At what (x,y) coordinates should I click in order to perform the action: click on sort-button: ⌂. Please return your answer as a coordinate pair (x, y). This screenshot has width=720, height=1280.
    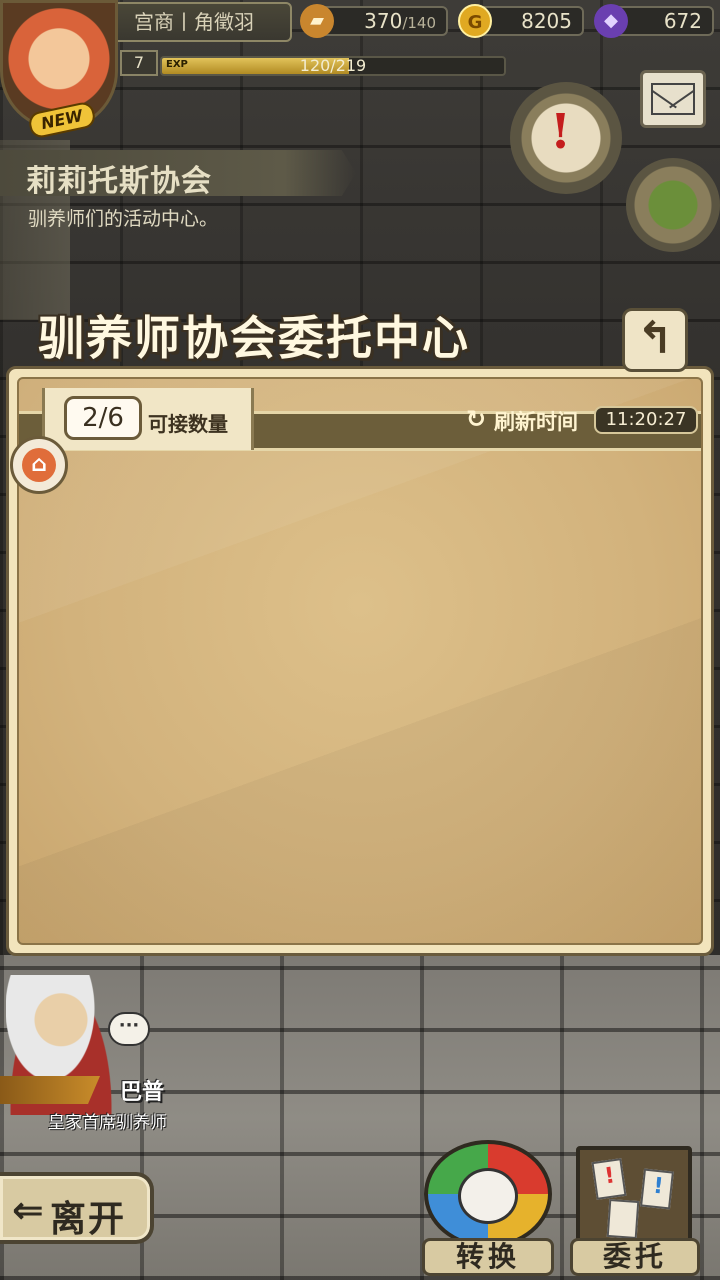
    Looking at the image, I should click on (39, 465).